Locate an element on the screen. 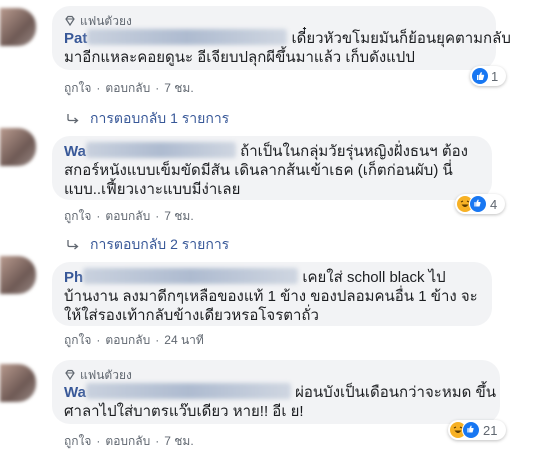  comment-text-line: เดี๋ยวหัวขโมยมันก็ย้อนยุคตามกลับ is located at coordinates (401, 38).